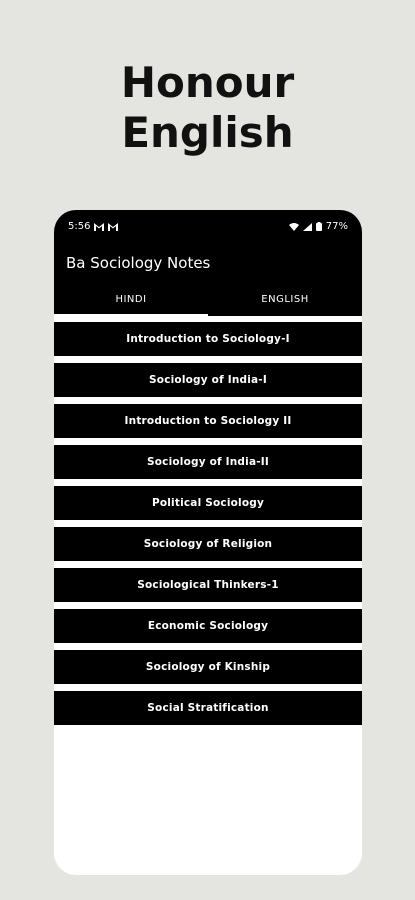  I want to click on list-item-political-sociology: Political Sociology, so click(208, 503).